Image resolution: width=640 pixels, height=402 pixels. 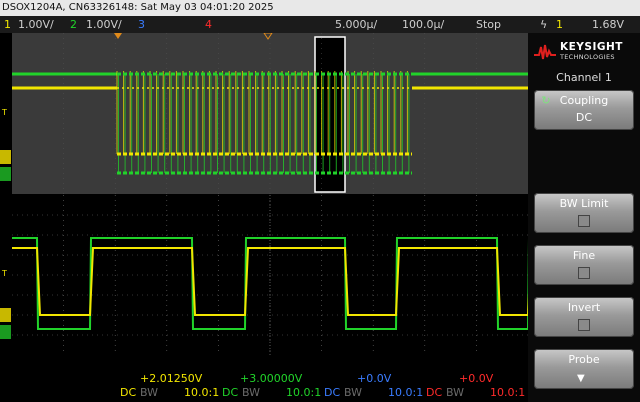 I want to click on ch4-probe: 10.0:1, so click(x=508, y=392).